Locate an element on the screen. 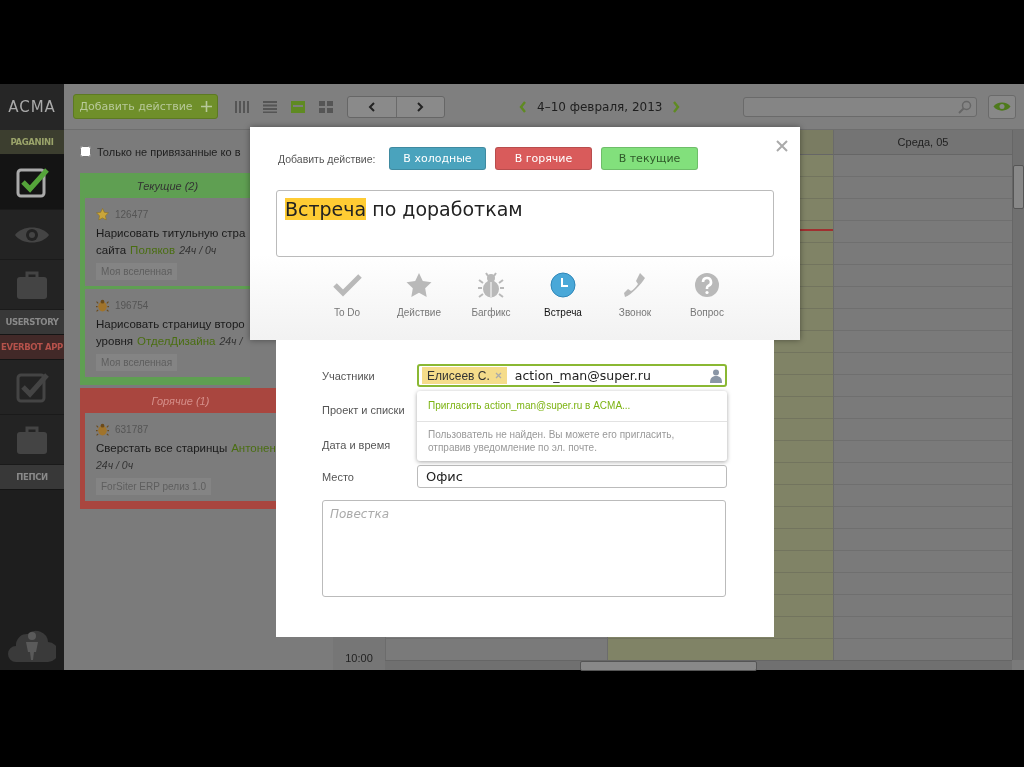 The image size is (1024, 767). add-action-button: Добавить действие is located at coordinates (145, 106).